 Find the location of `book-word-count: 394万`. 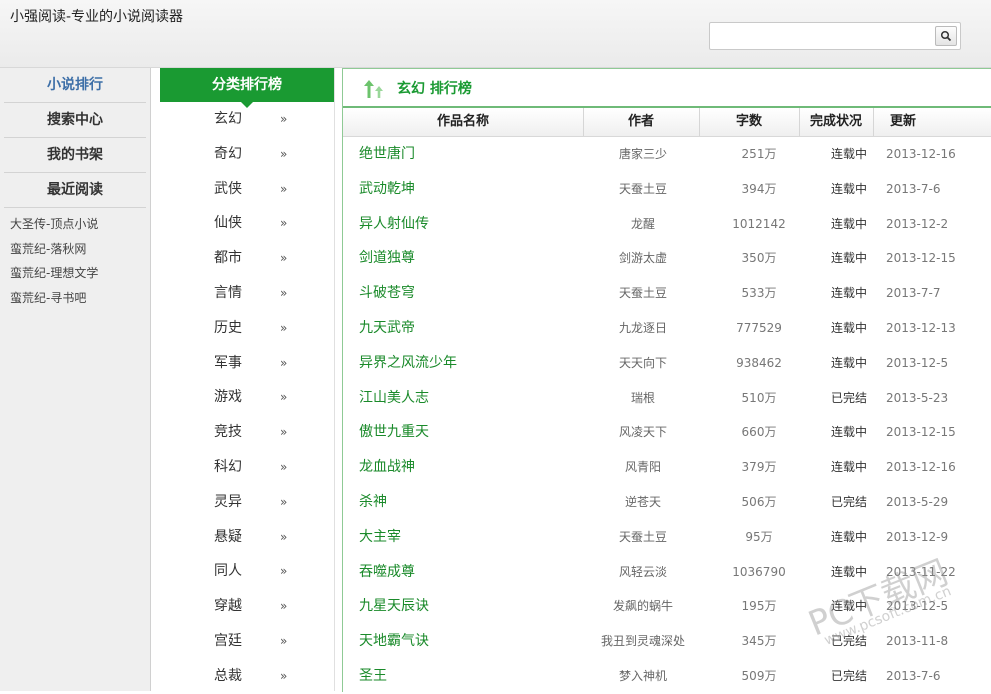

book-word-count: 394万 is located at coordinates (759, 188).